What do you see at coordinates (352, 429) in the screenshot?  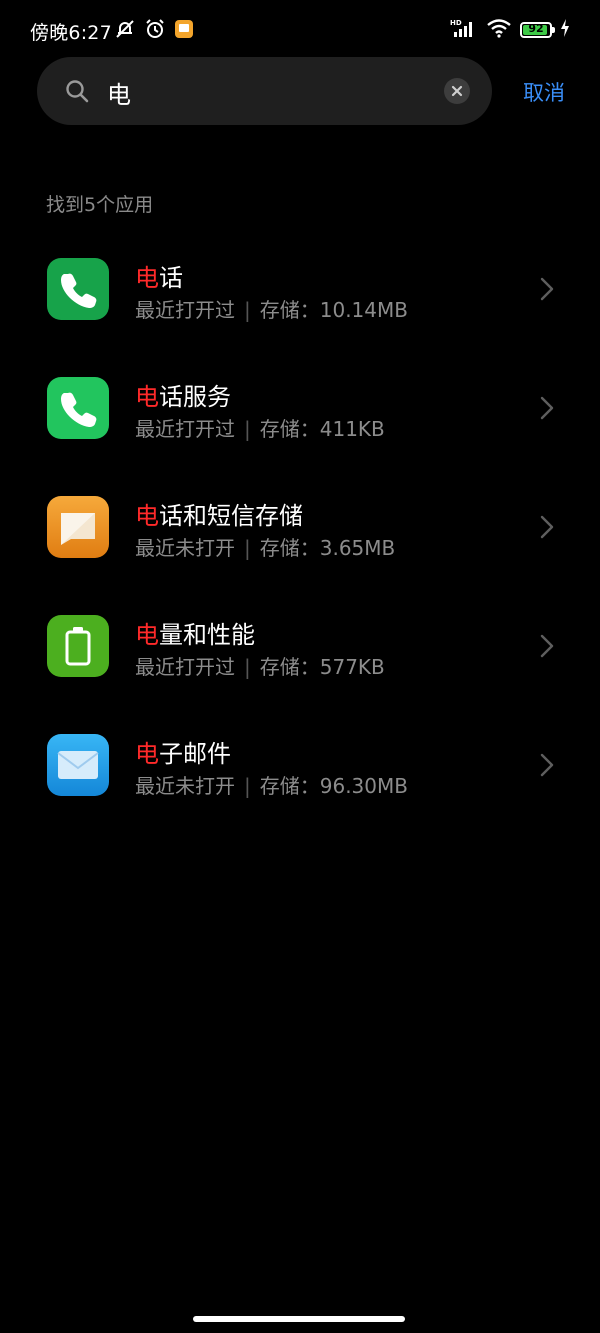 I see `storage-size: 411KB` at bounding box center [352, 429].